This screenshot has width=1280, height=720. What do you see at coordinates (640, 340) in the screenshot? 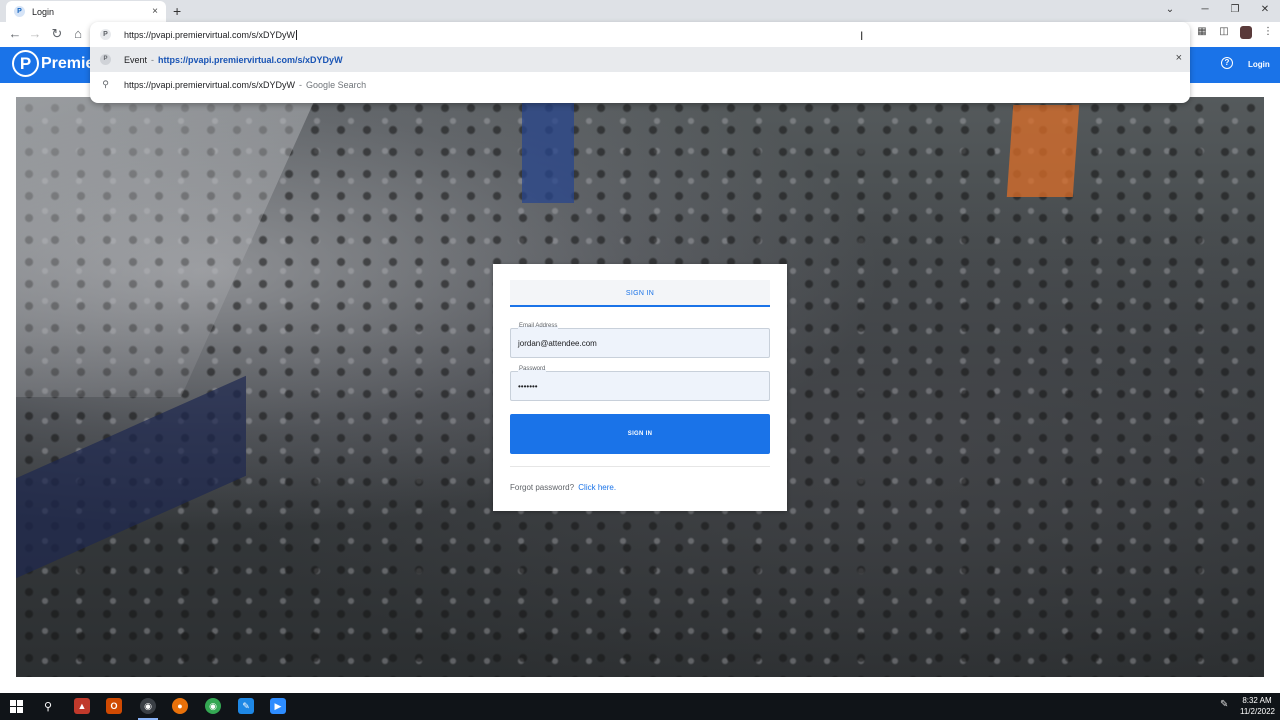
I see `email-field: Email Address jordan@attendee.com` at bounding box center [640, 340].